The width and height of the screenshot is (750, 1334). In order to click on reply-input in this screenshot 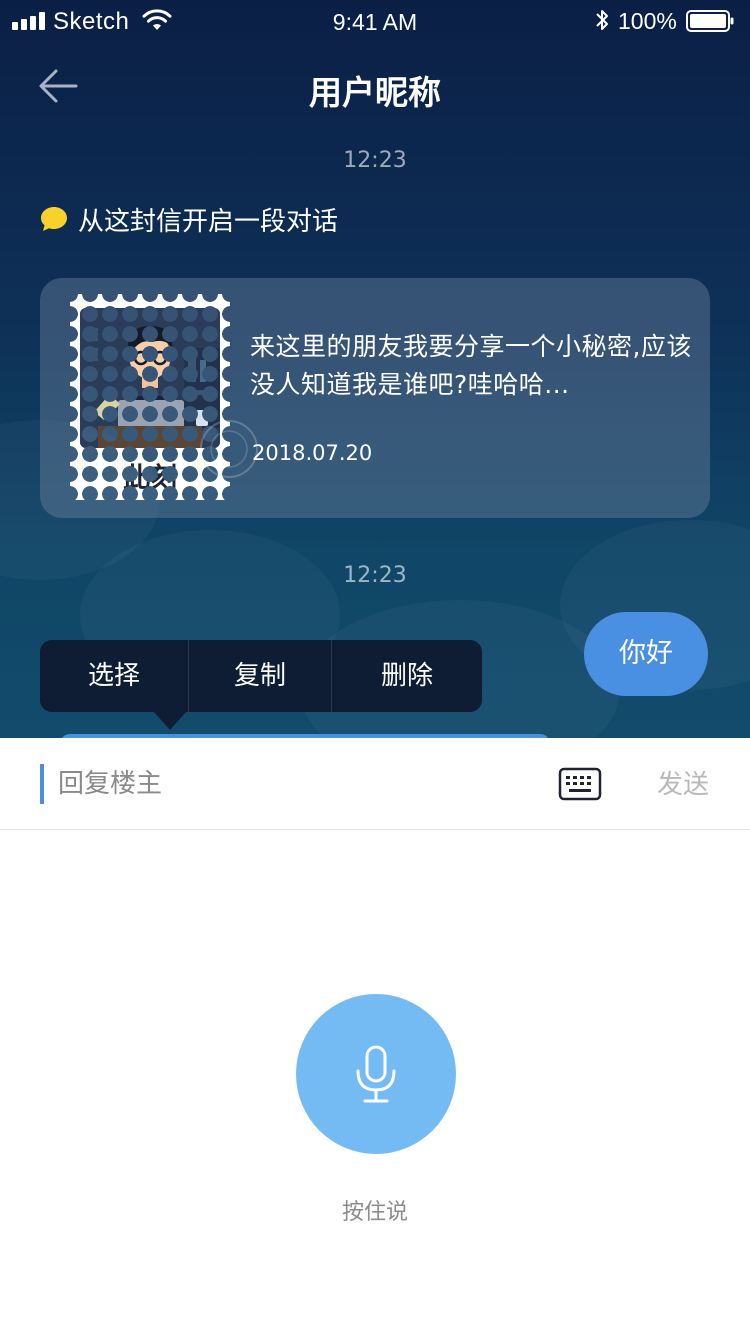, I will do `click(293, 784)`.